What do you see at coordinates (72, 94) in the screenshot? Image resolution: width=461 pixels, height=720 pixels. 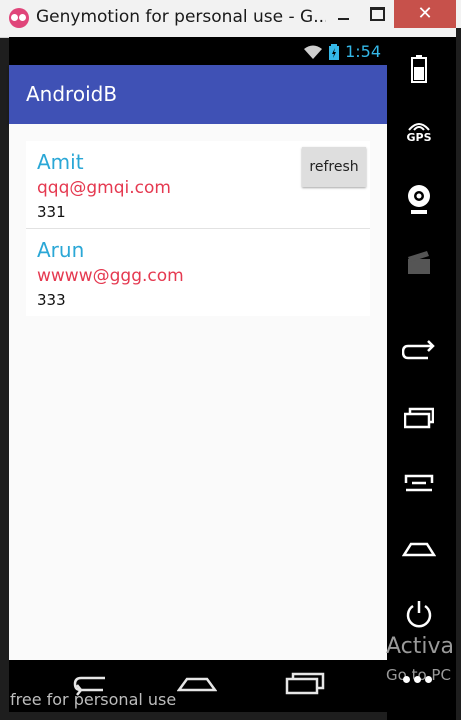 I see `app-title: AndroidB` at bounding box center [72, 94].